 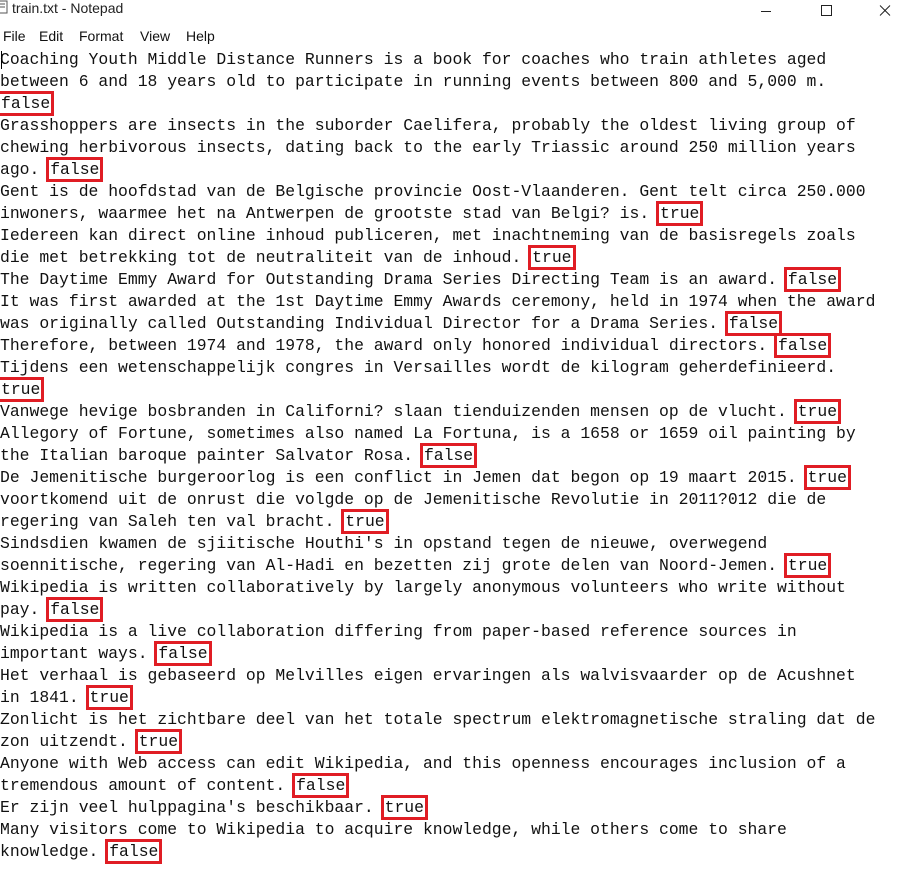 I want to click on text-line: zon uitzendt. true, so click(x=91, y=741).